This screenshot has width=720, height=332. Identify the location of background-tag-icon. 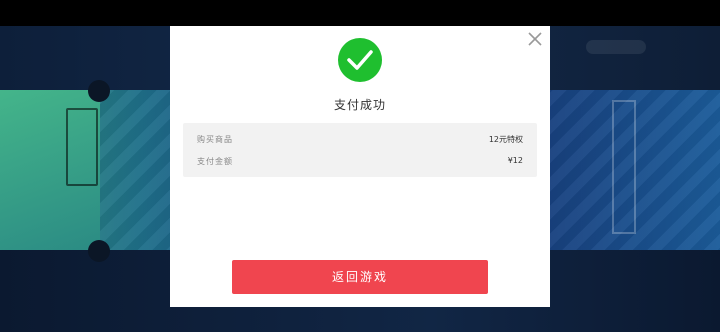
(624, 167).